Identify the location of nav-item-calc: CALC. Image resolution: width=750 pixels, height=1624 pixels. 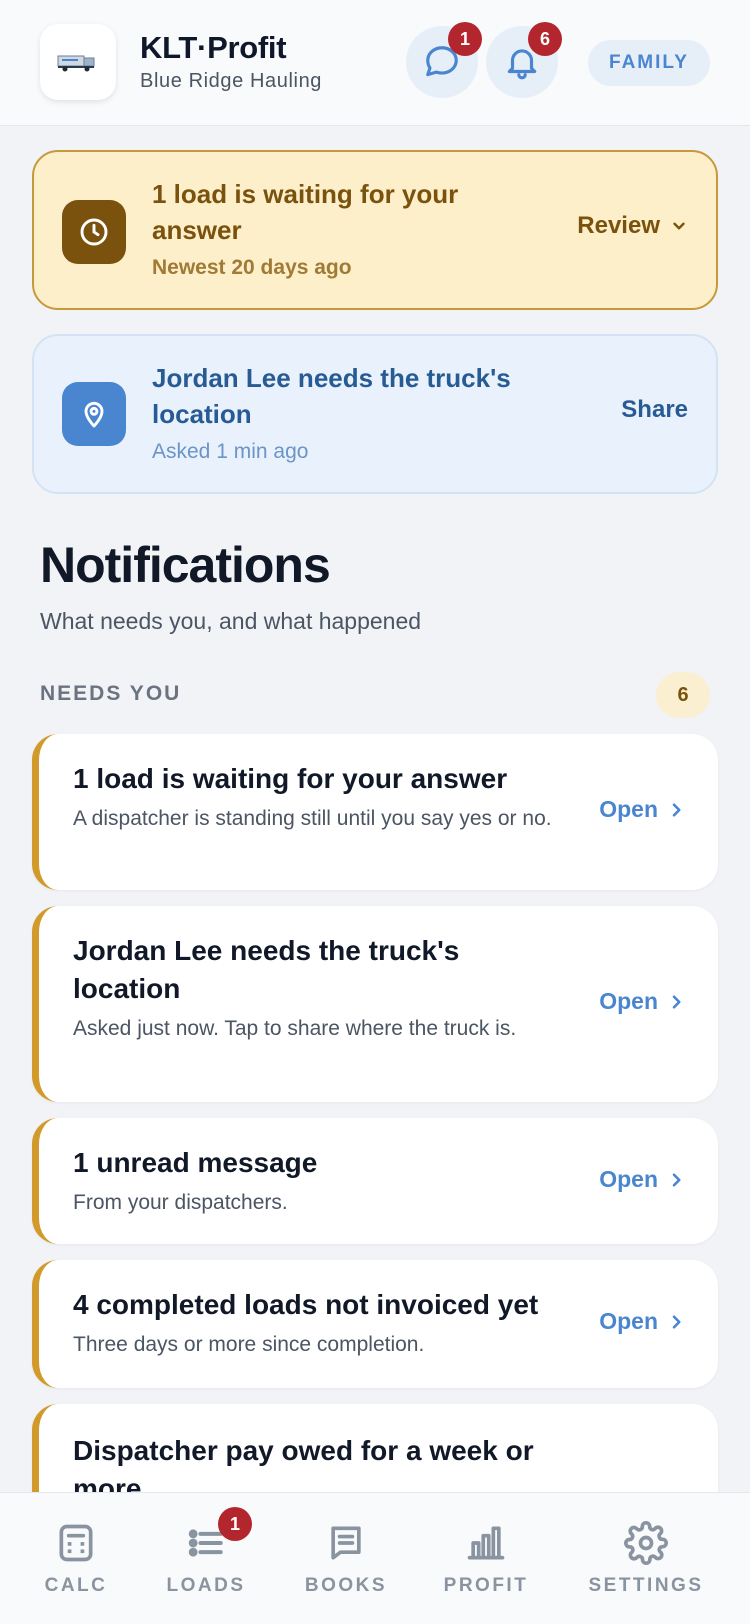
(76, 1559).